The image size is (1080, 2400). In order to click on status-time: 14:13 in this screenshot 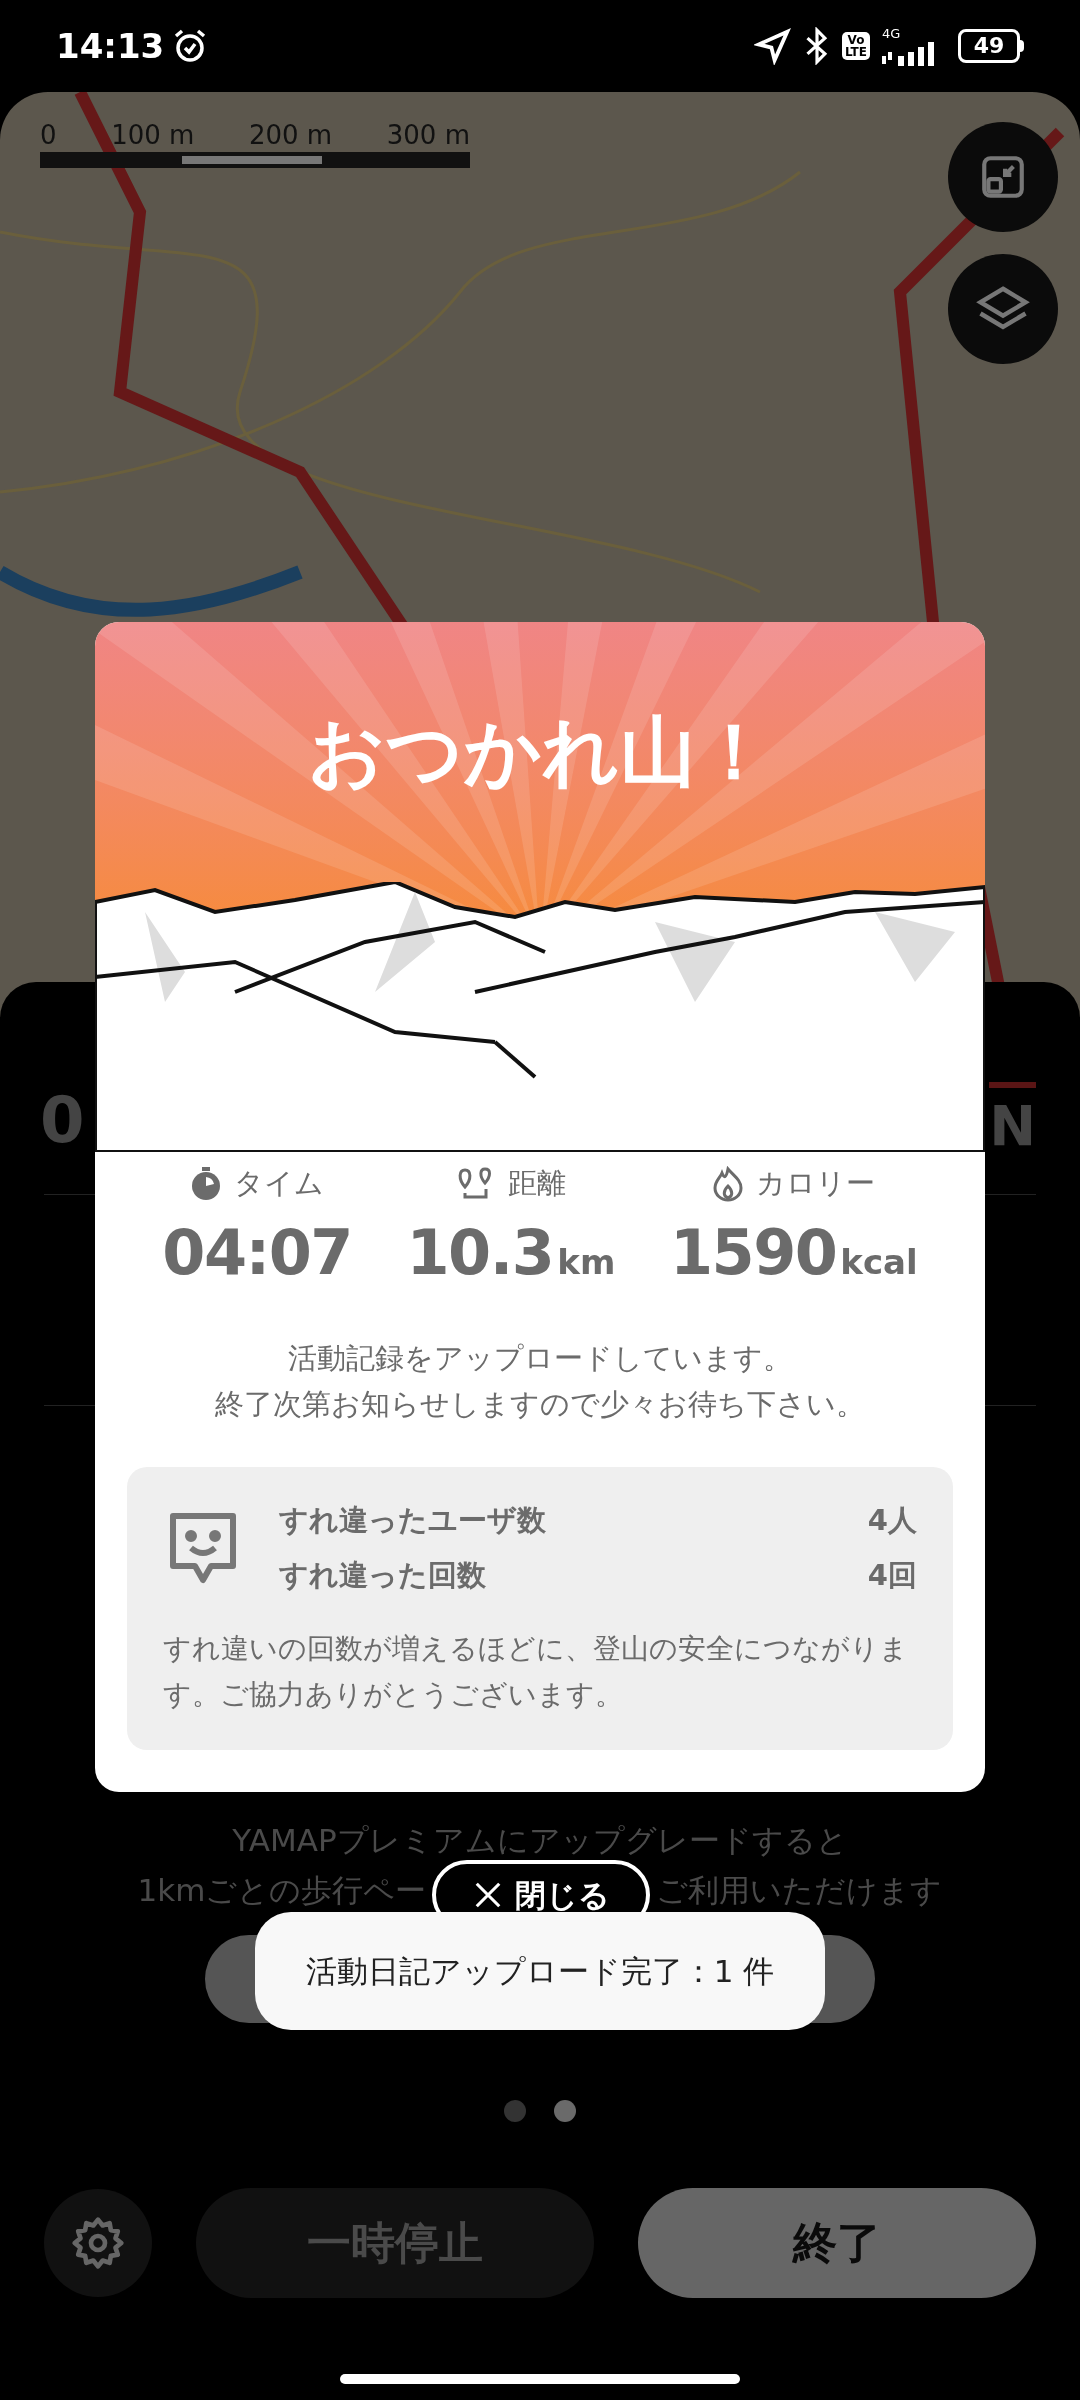, I will do `click(110, 46)`.